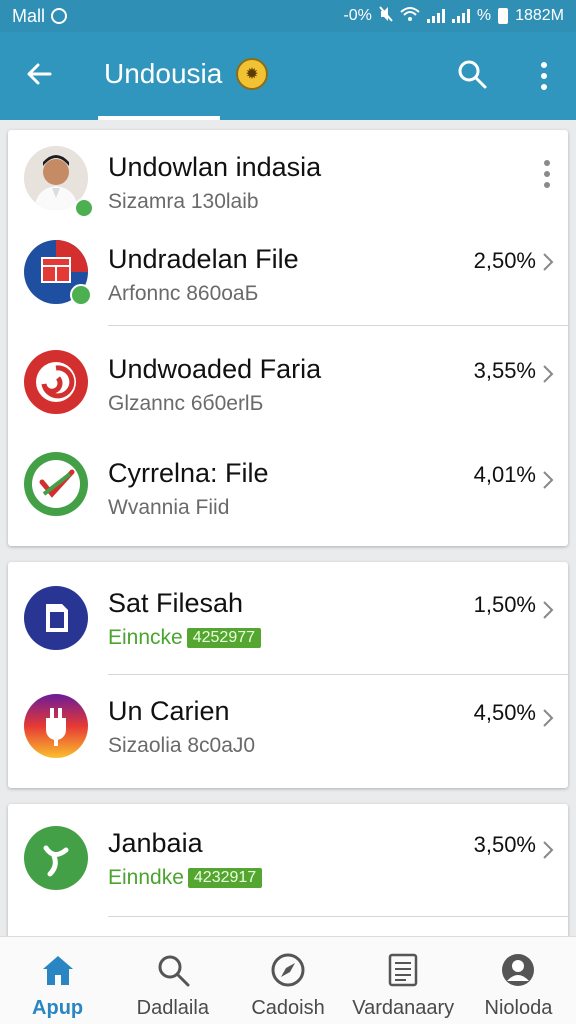  Describe the element at coordinates (176, 603) in the screenshot. I see `item-title: Sat Filesah` at that location.